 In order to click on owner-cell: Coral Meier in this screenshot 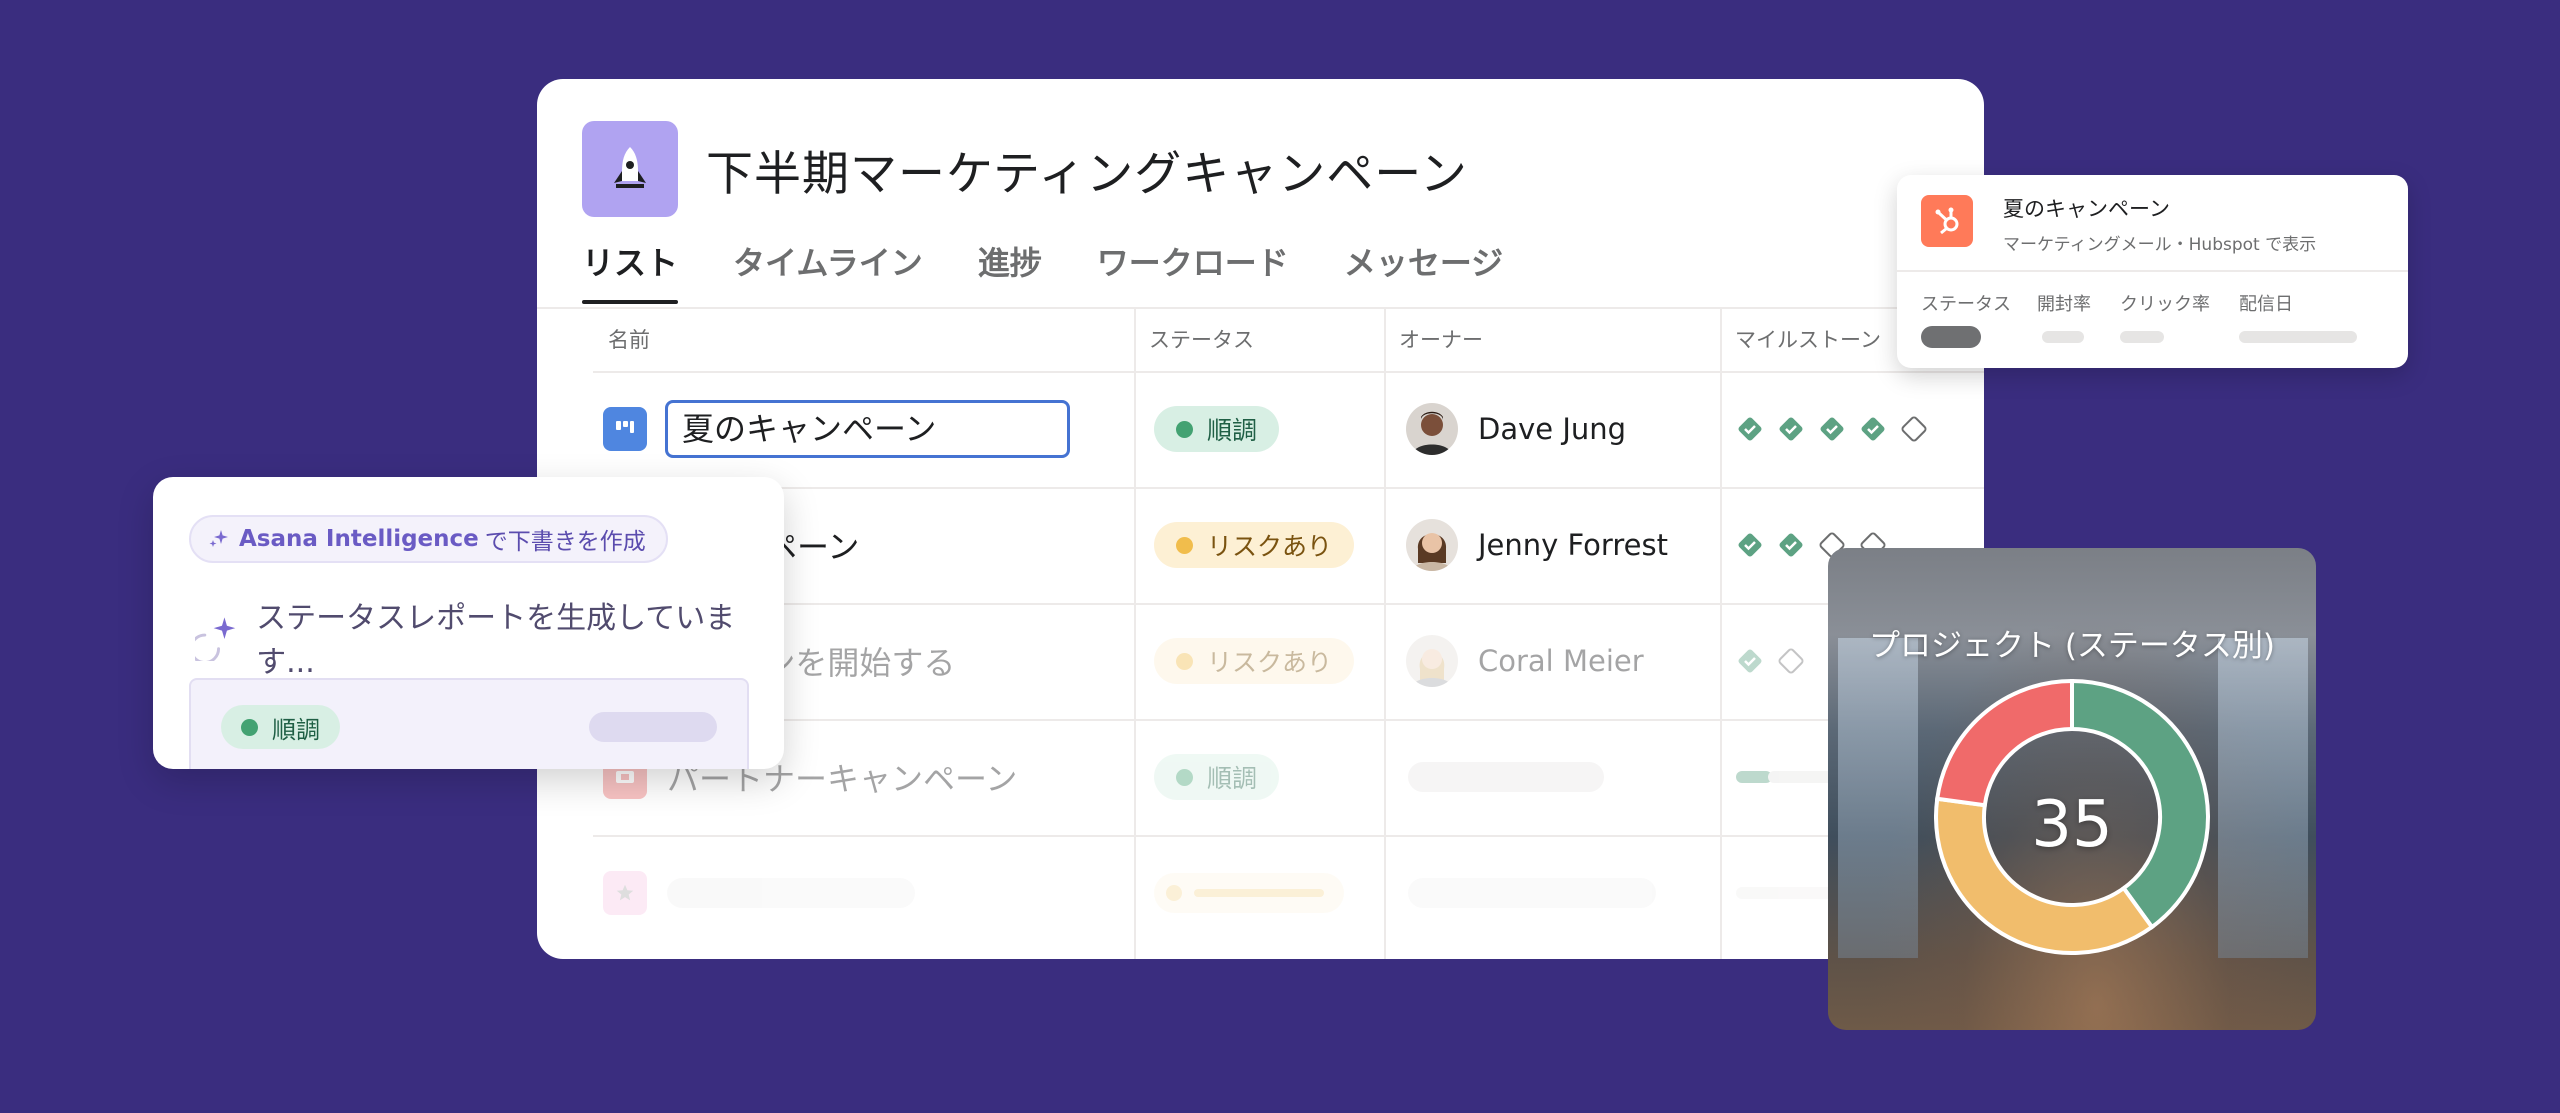, I will do `click(1514, 661)`.